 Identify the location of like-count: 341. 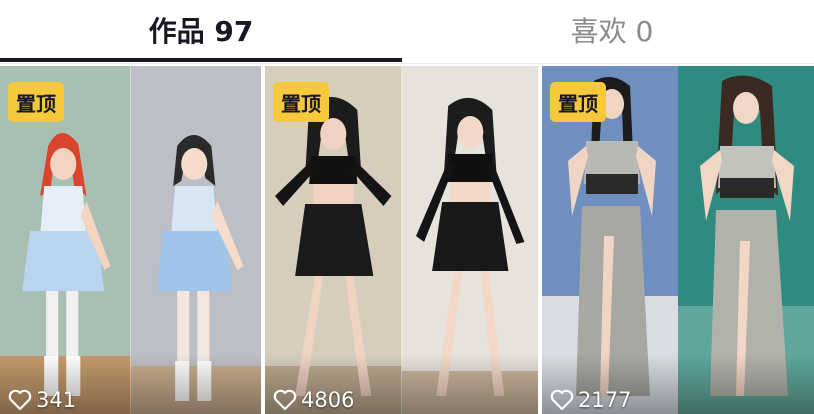
(42, 400).